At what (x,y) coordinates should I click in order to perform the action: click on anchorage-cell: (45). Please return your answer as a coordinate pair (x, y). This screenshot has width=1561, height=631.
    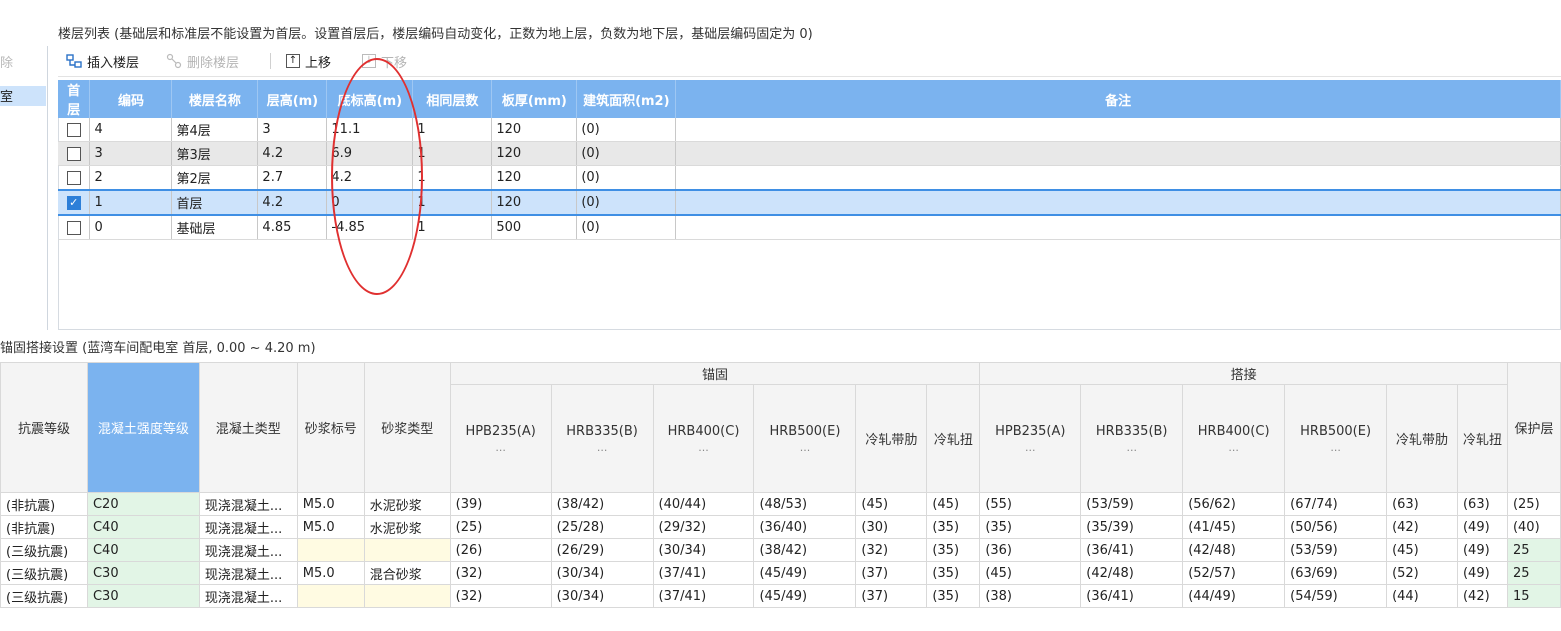
    Looking at the image, I should click on (1030, 573).